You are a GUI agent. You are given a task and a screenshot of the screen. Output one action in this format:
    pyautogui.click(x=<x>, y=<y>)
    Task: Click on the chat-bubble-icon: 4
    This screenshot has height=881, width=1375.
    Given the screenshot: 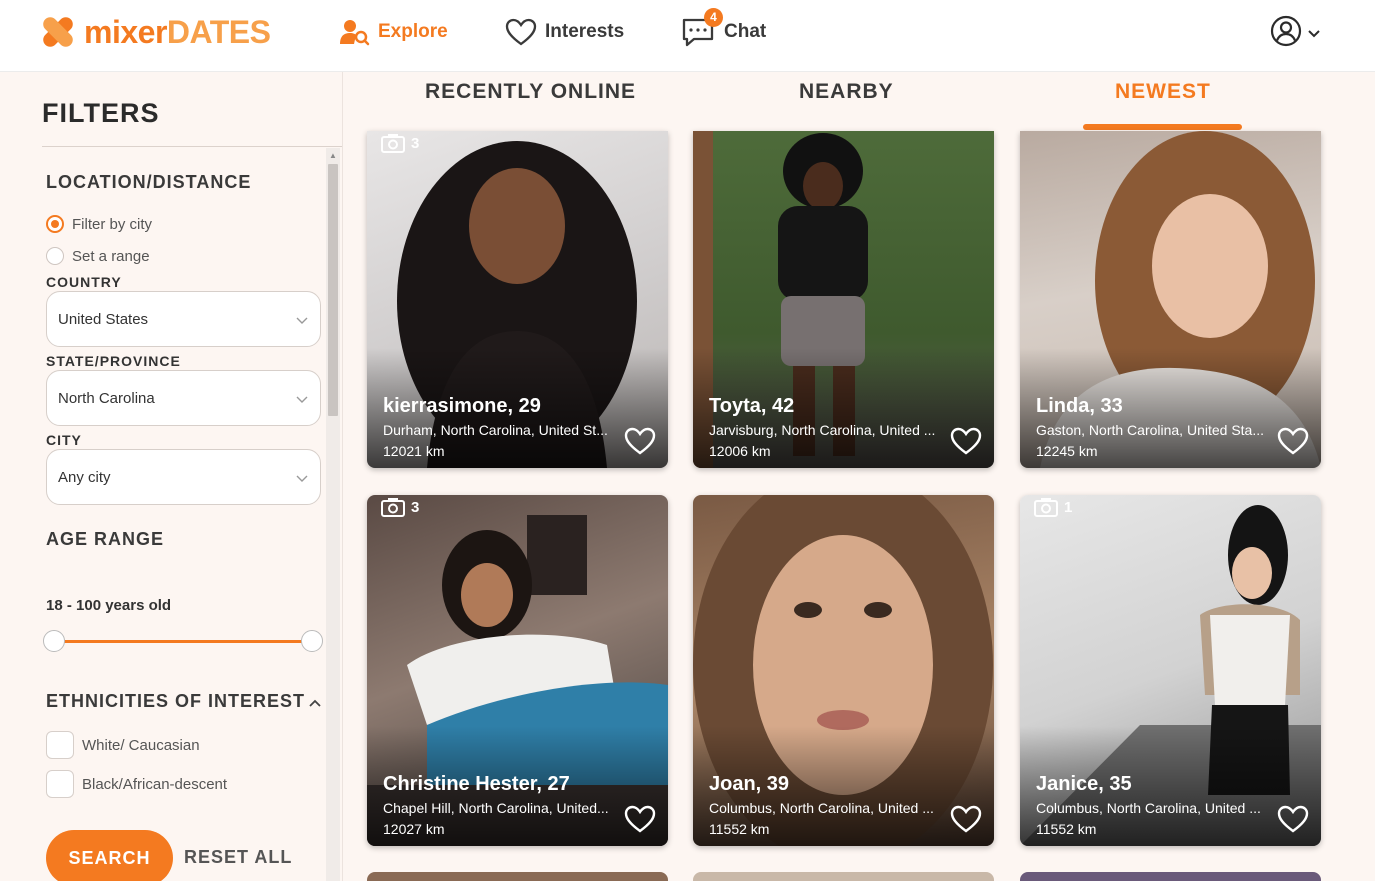 What is the action you would take?
    pyautogui.click(x=702, y=28)
    